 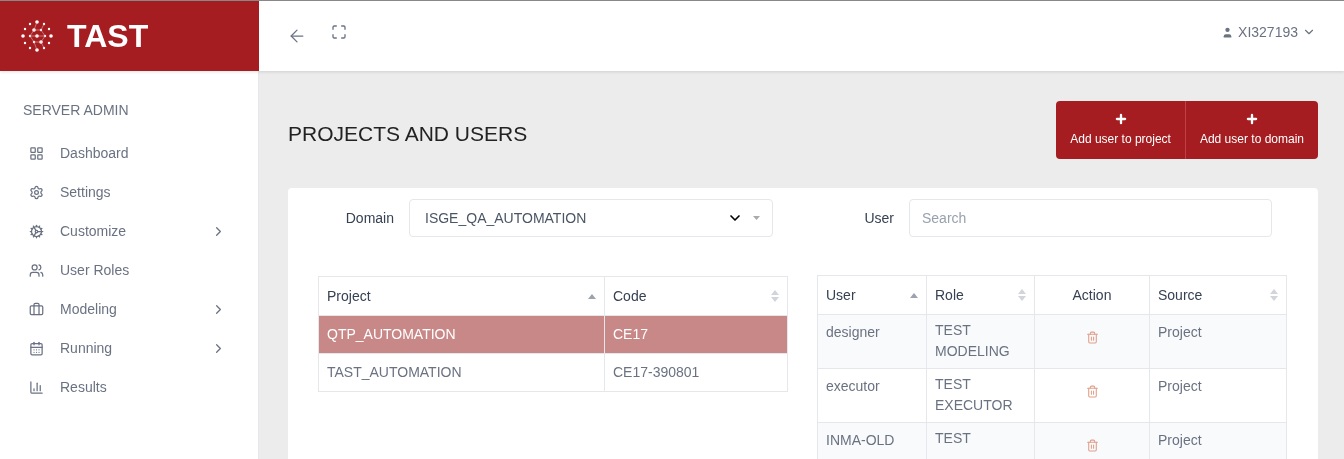 I want to click on table-cell: executor, so click(x=872, y=395).